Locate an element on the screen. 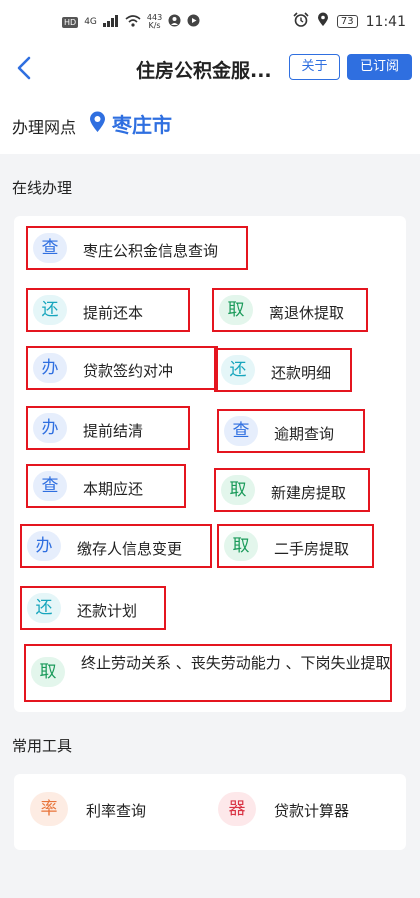 The width and height of the screenshot is (420, 898). service-item-overdue-query: 查 逾期查询 is located at coordinates (291, 431).